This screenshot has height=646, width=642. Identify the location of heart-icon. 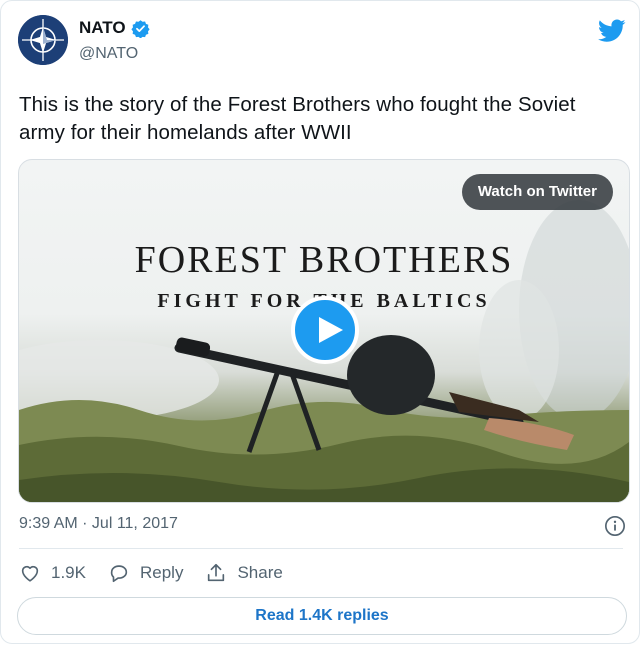
(30, 573).